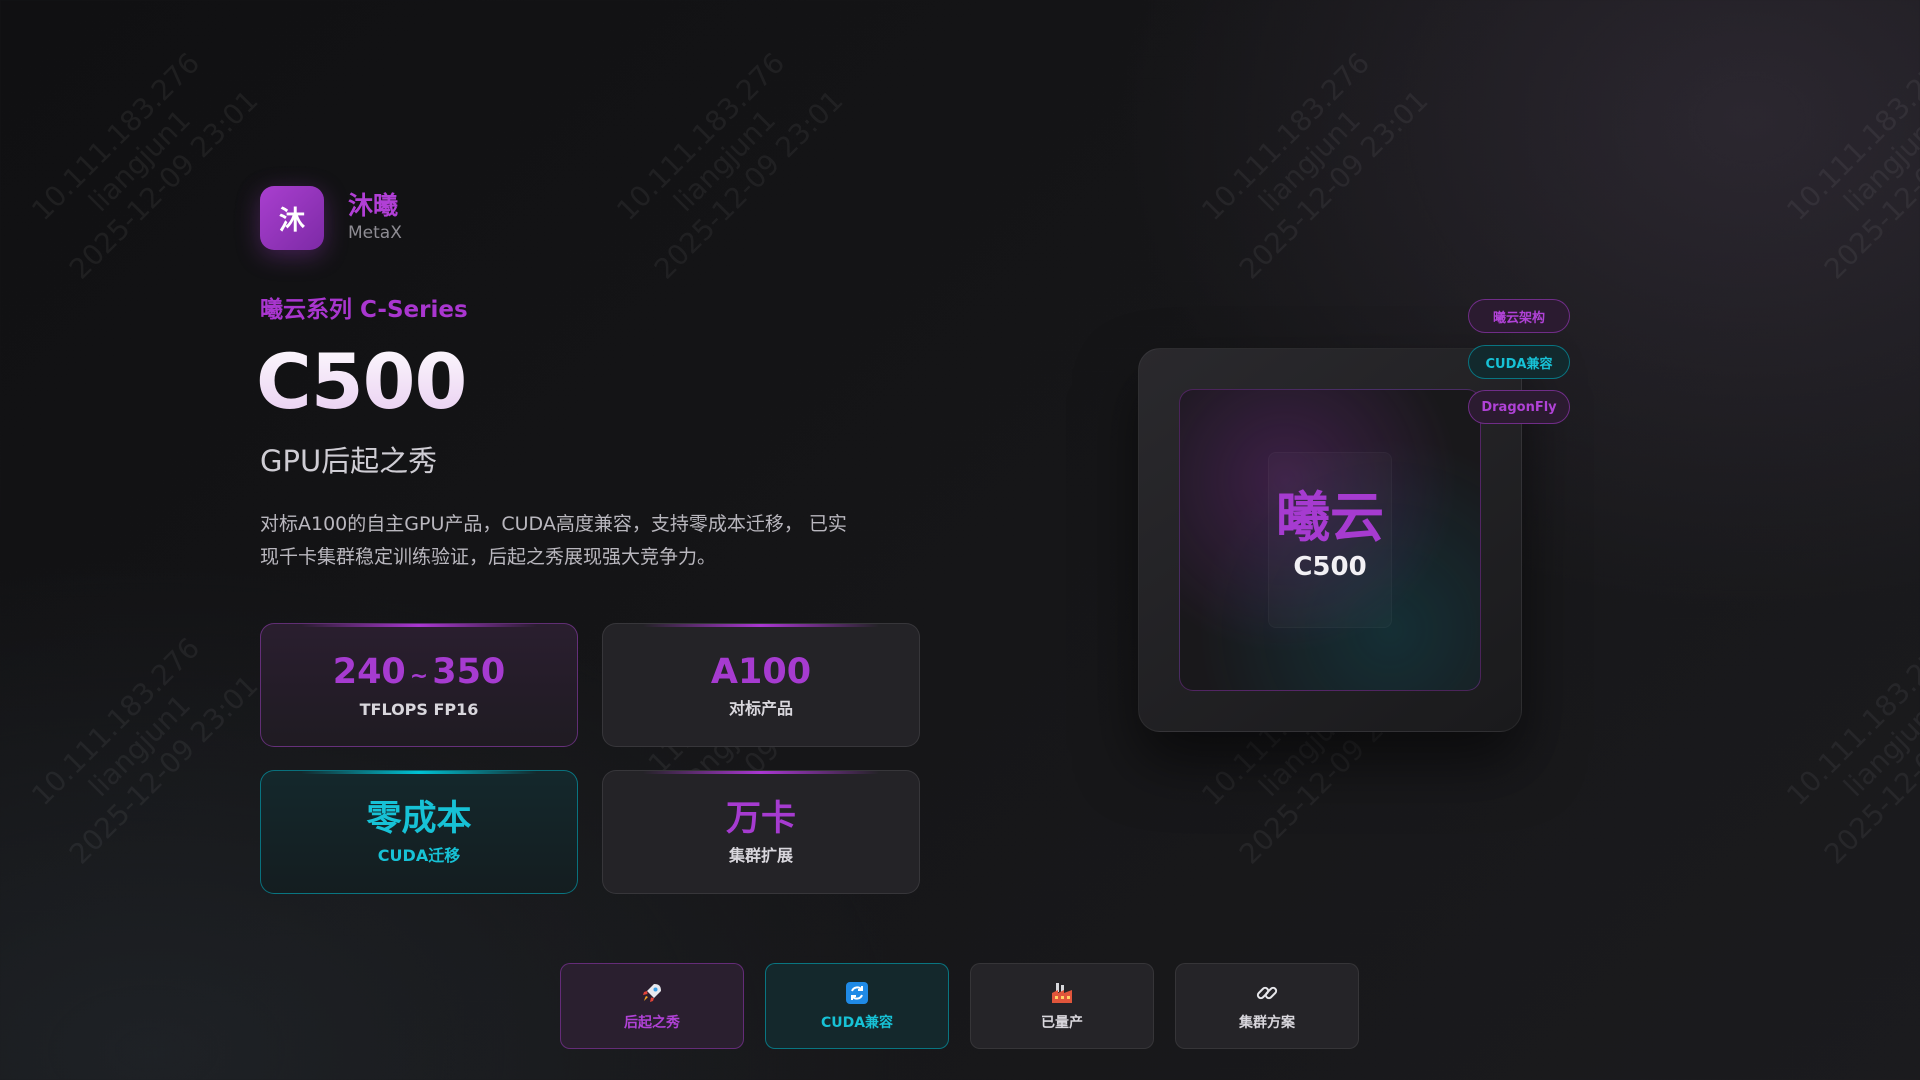  Describe the element at coordinates (652, 1023) in the screenshot. I see `action-label: 后起之秀` at that location.